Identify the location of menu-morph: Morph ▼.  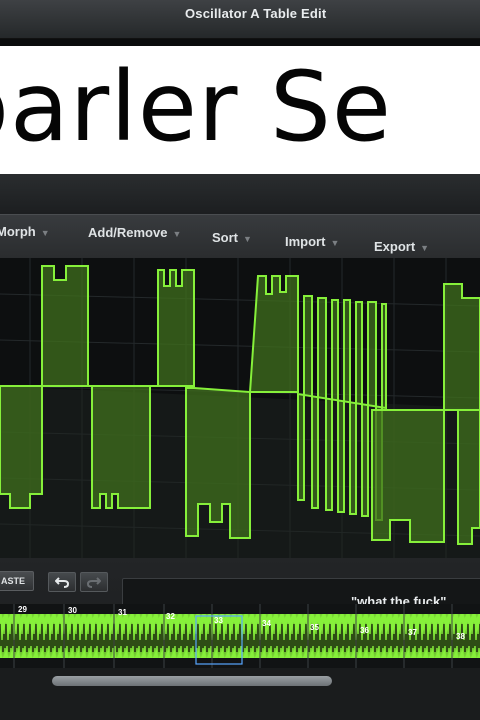
(25, 231).